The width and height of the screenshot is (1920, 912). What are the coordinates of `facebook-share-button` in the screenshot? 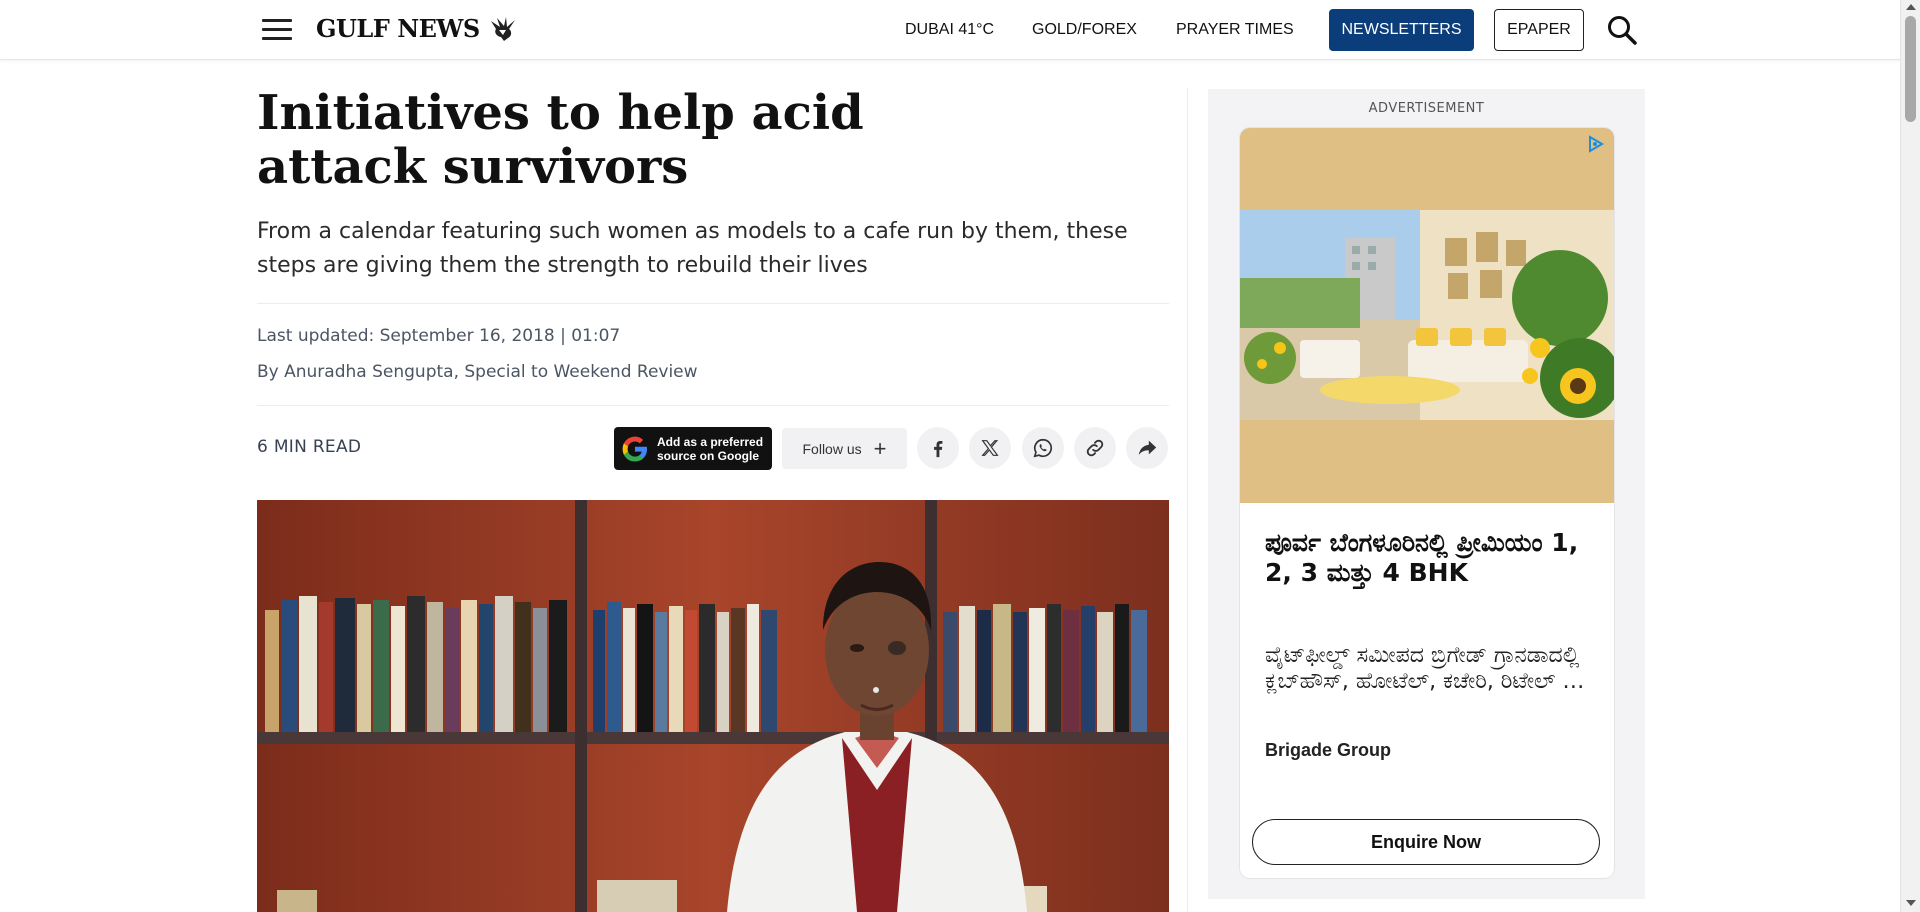 It's located at (938, 448).